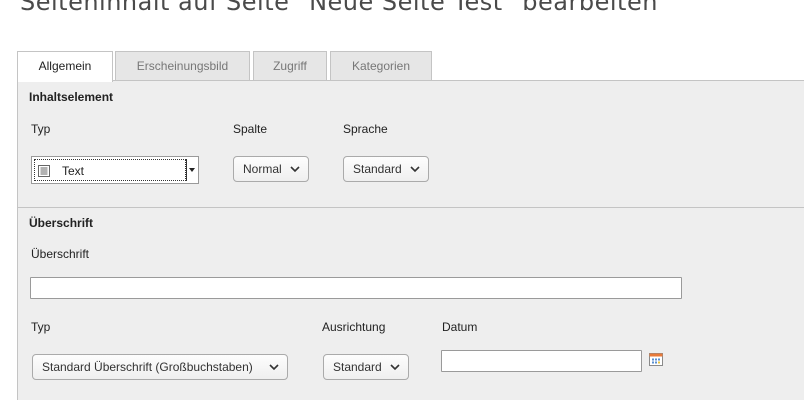 The width and height of the screenshot is (804, 400). I want to click on column-select: Normal, so click(271, 169).